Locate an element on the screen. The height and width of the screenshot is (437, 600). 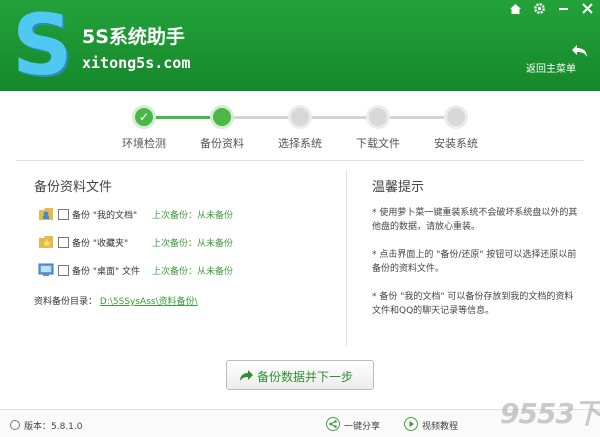
step-done-check-icon: ✓ is located at coordinates (144, 117).